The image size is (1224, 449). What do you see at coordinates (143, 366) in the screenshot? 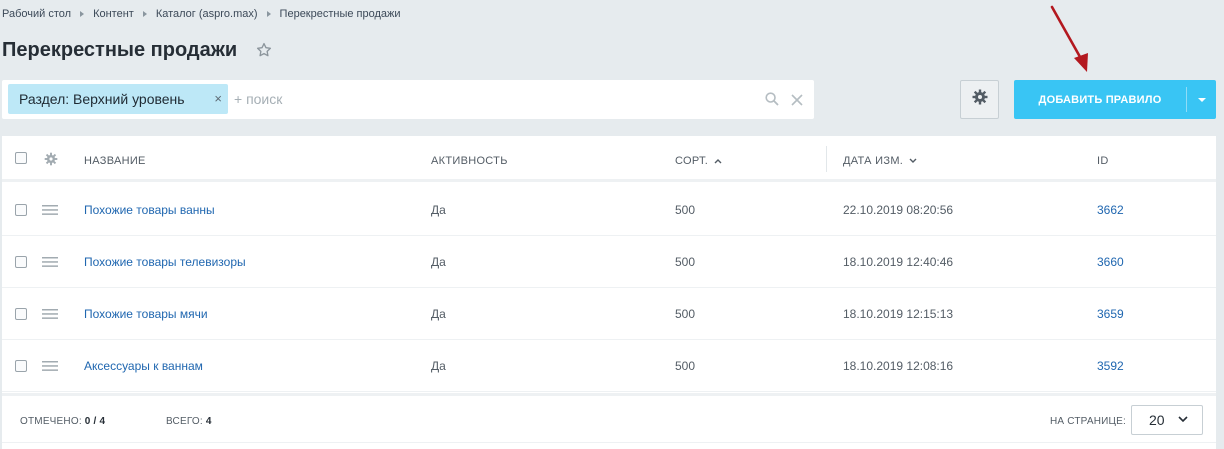
I see `row-name-link: Аксессуары к ваннам` at bounding box center [143, 366].